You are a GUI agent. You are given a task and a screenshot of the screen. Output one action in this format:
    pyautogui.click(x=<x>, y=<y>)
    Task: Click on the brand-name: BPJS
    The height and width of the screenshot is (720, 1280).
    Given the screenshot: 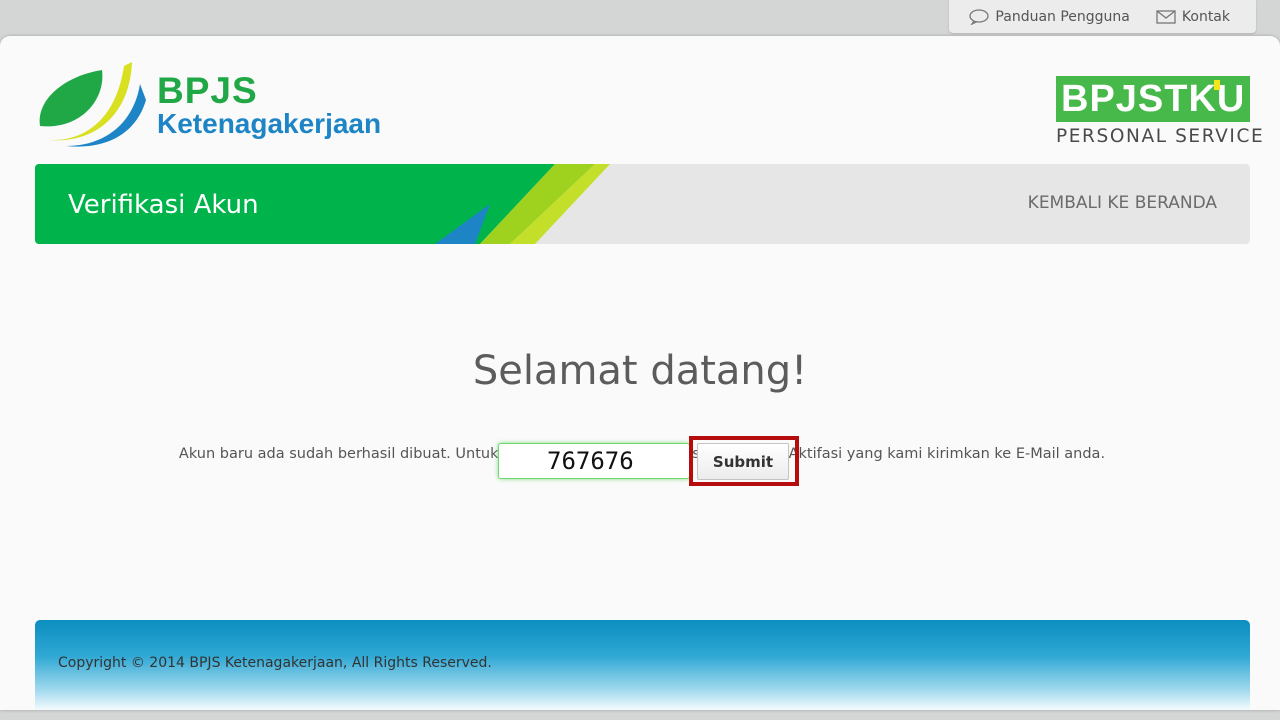 What is the action you would take?
    pyautogui.click(x=207, y=90)
    